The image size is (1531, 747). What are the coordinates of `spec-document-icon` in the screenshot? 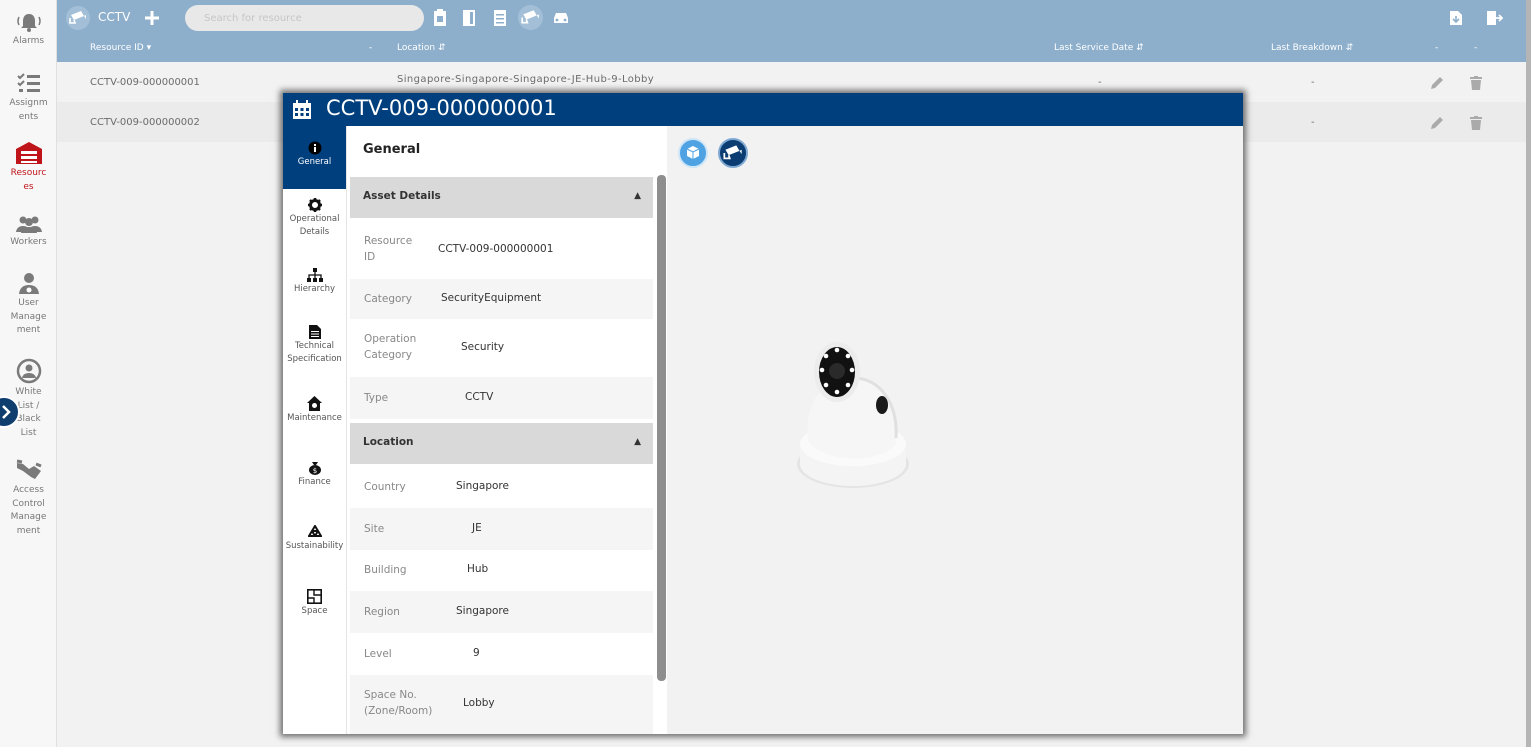 It's located at (314, 332).